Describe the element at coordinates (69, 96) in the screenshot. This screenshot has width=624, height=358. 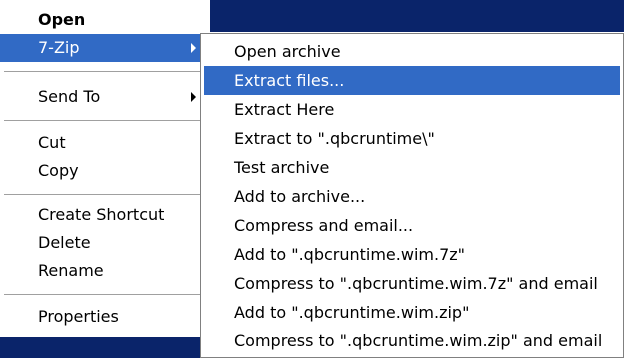
I see `menu-item-label: Send To` at that location.